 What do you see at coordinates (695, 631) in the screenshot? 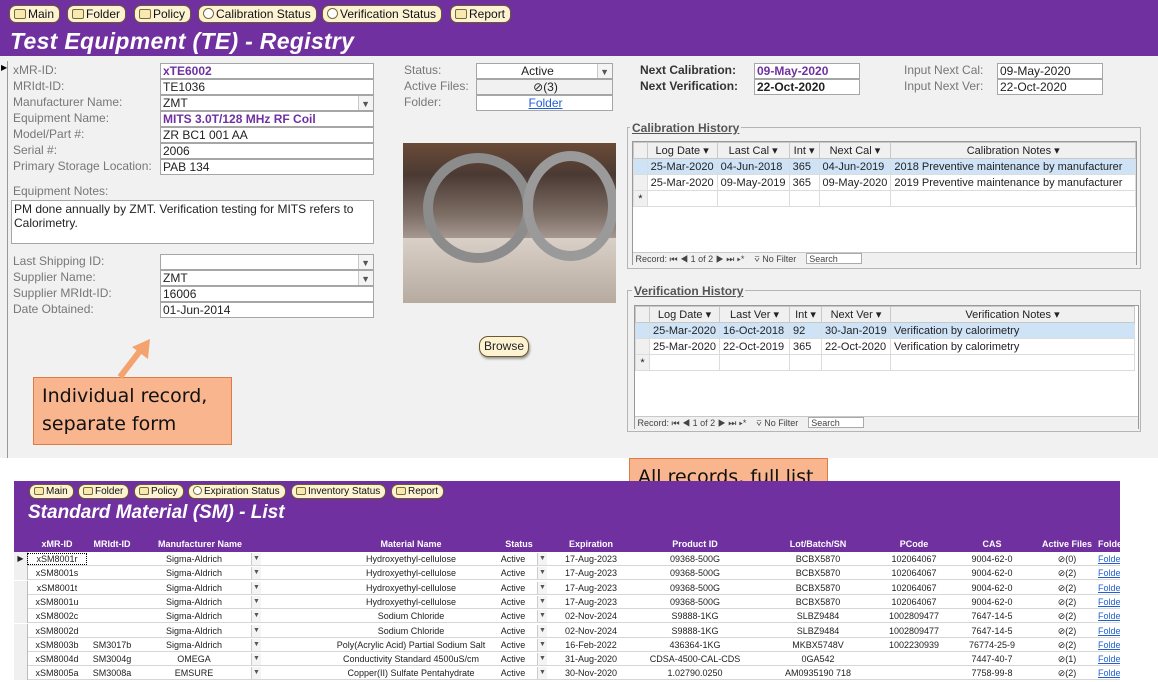
I see `cell-product-id: S9888-1KG` at bounding box center [695, 631].